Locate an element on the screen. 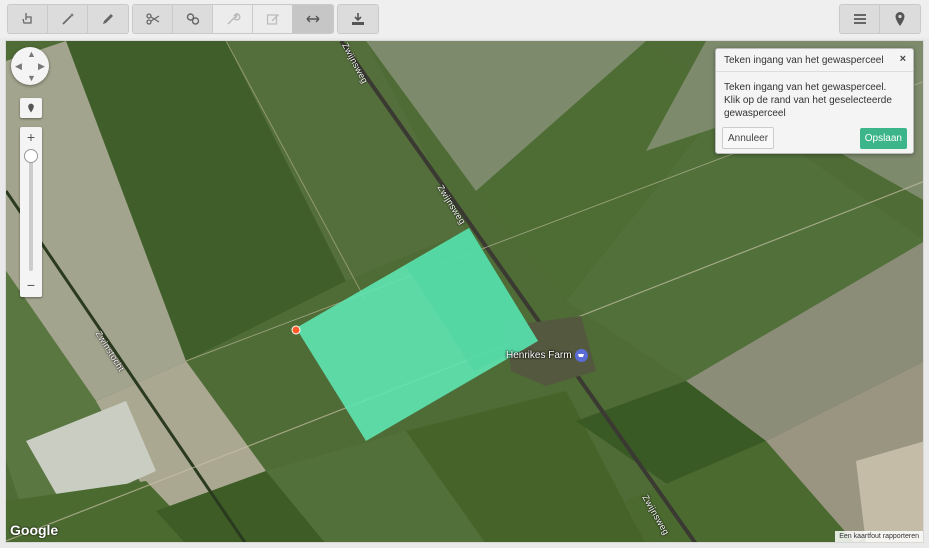 The height and width of the screenshot is (548, 929). draw-tools-group is located at coordinates (68, 19).